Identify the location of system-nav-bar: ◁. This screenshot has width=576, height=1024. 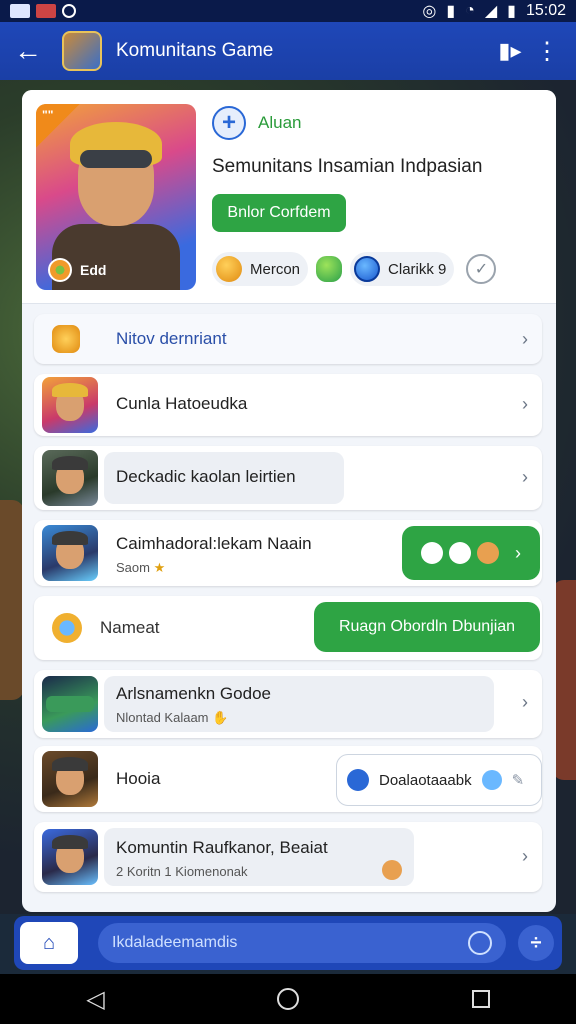
(288, 999).